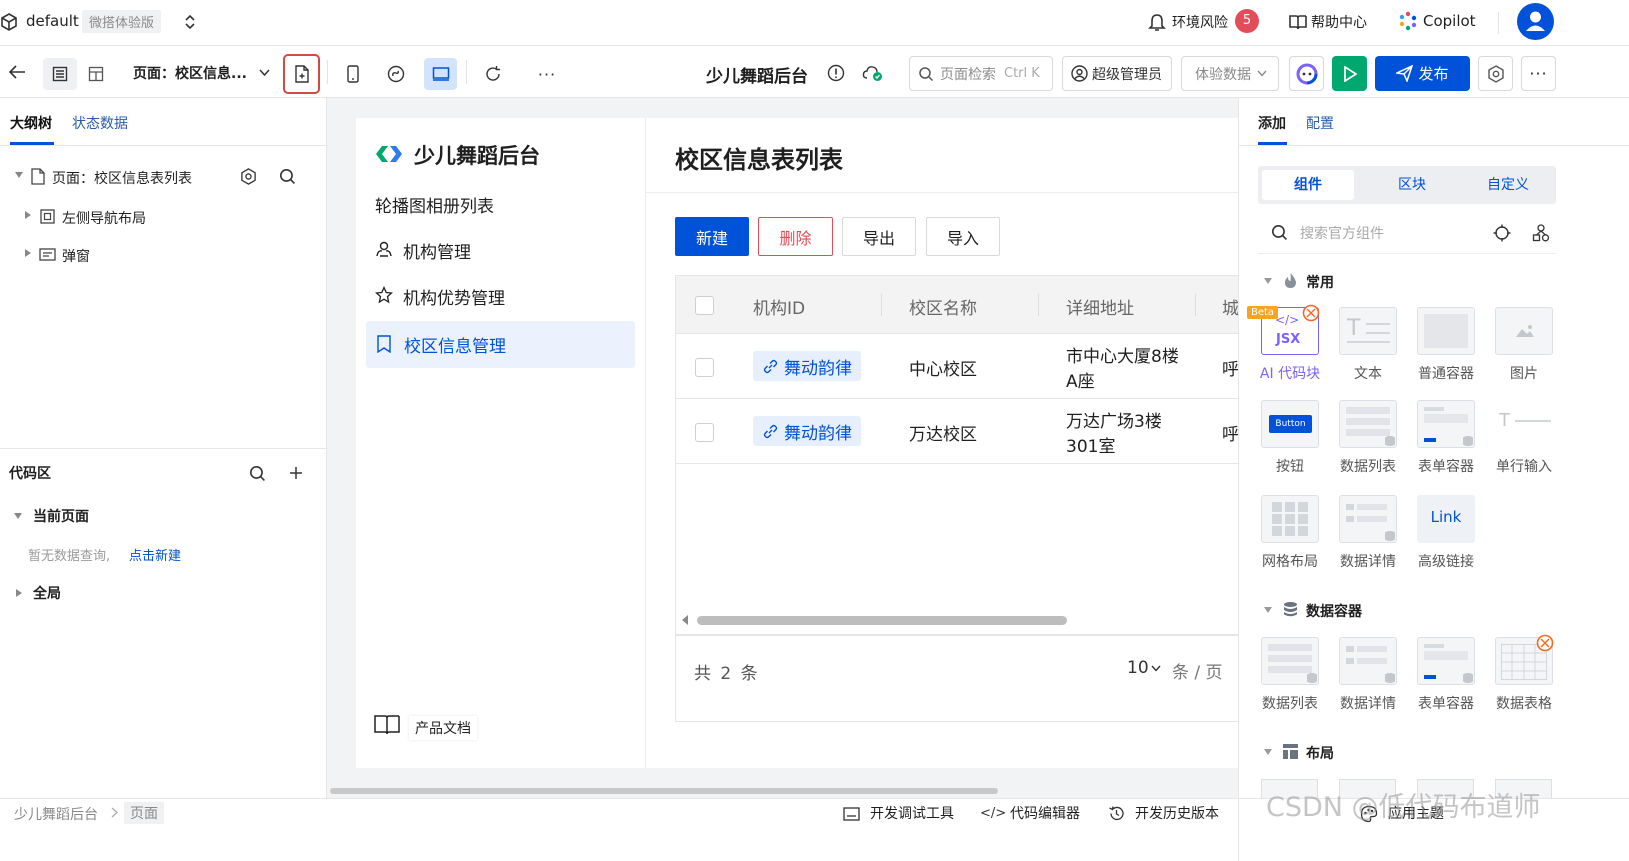 This screenshot has width=1629, height=861. I want to click on scroll-left-icon, so click(685, 620).